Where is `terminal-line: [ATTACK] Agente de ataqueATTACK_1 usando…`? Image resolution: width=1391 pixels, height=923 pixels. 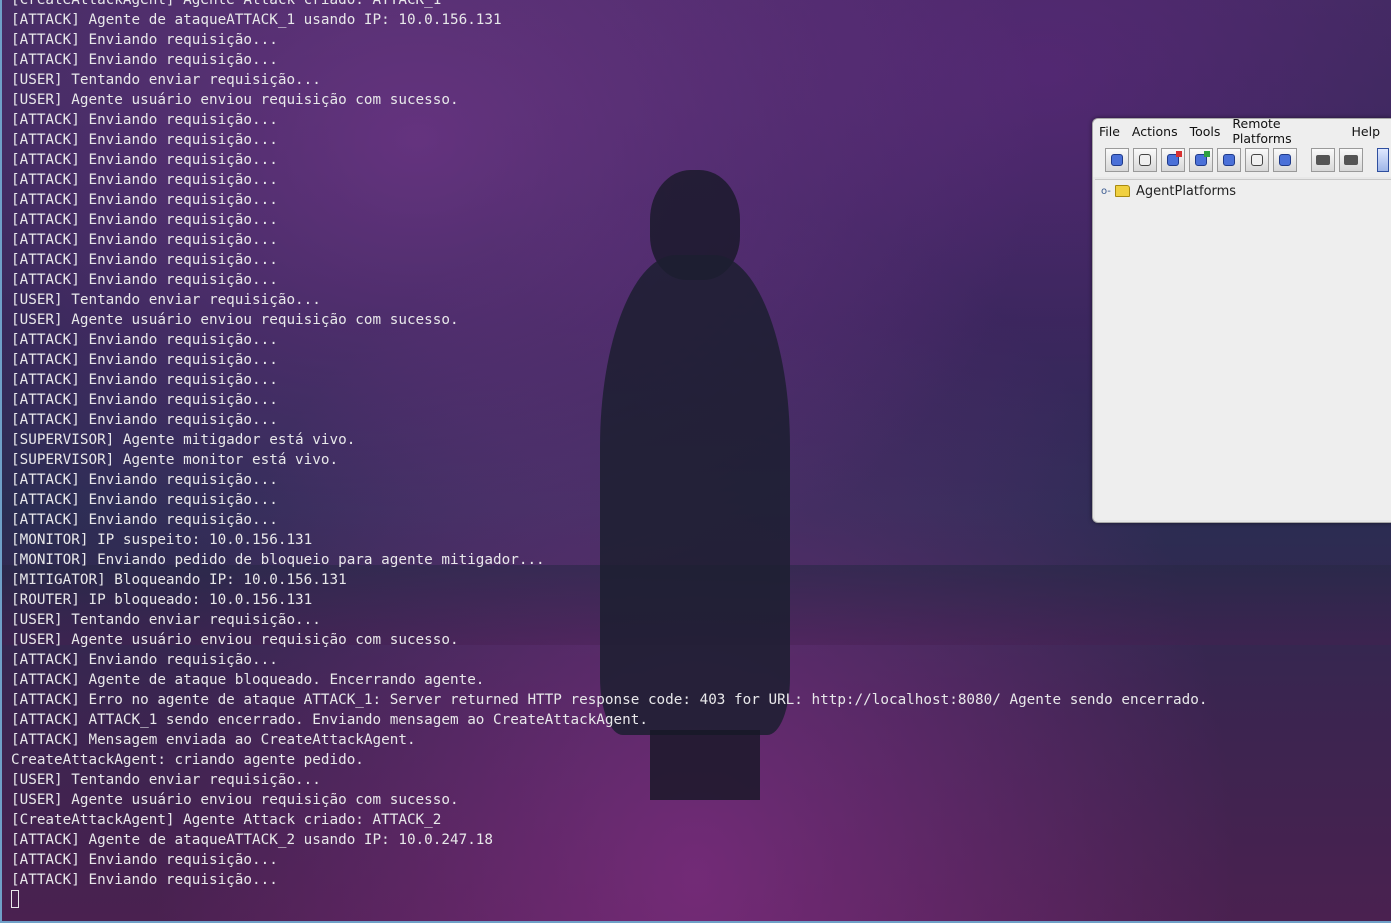 terminal-line: [ATTACK] Agente de ataqueATTACK_1 usando… is located at coordinates (256, 20).